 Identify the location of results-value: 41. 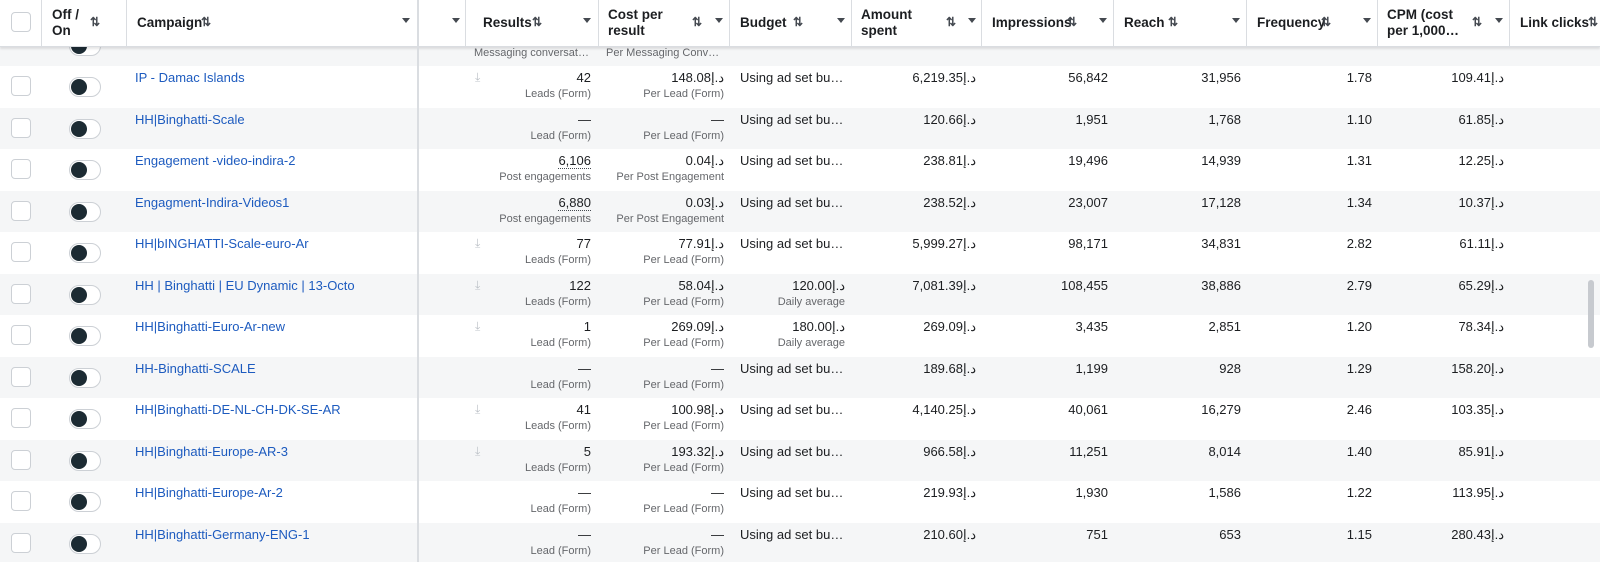
(540, 410).